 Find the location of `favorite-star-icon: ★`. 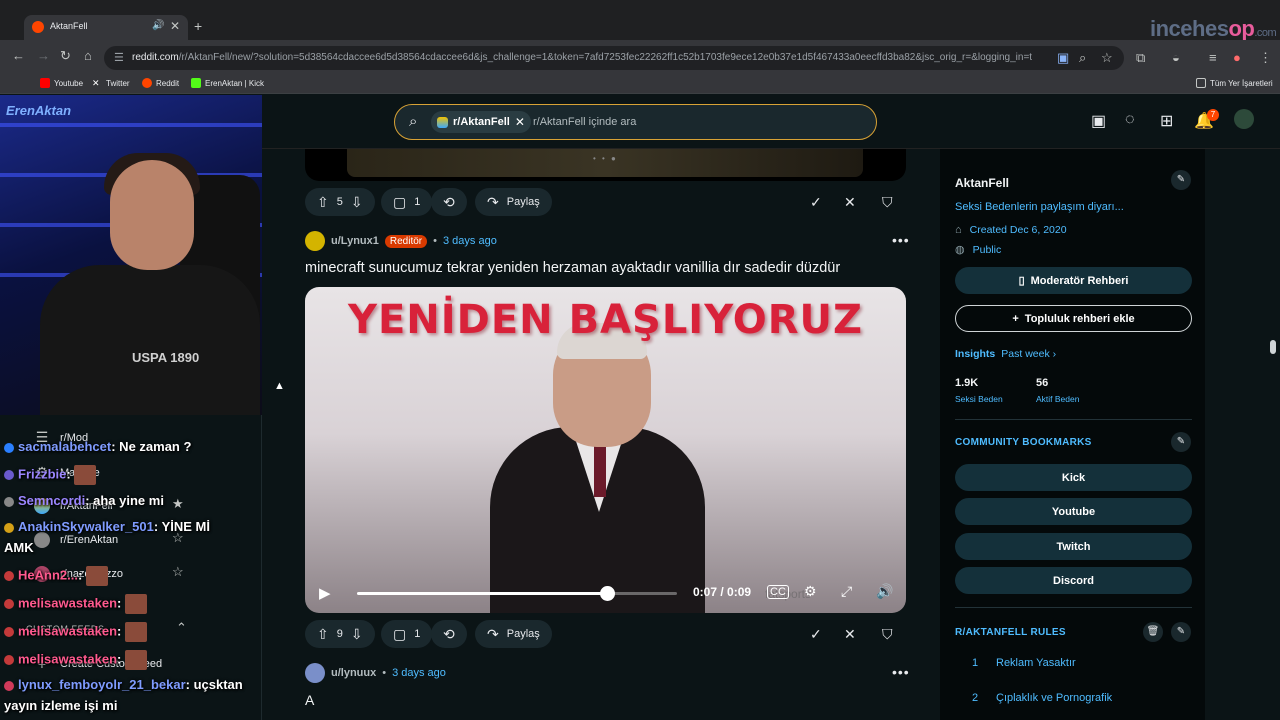

favorite-star-icon: ★ is located at coordinates (178, 504).